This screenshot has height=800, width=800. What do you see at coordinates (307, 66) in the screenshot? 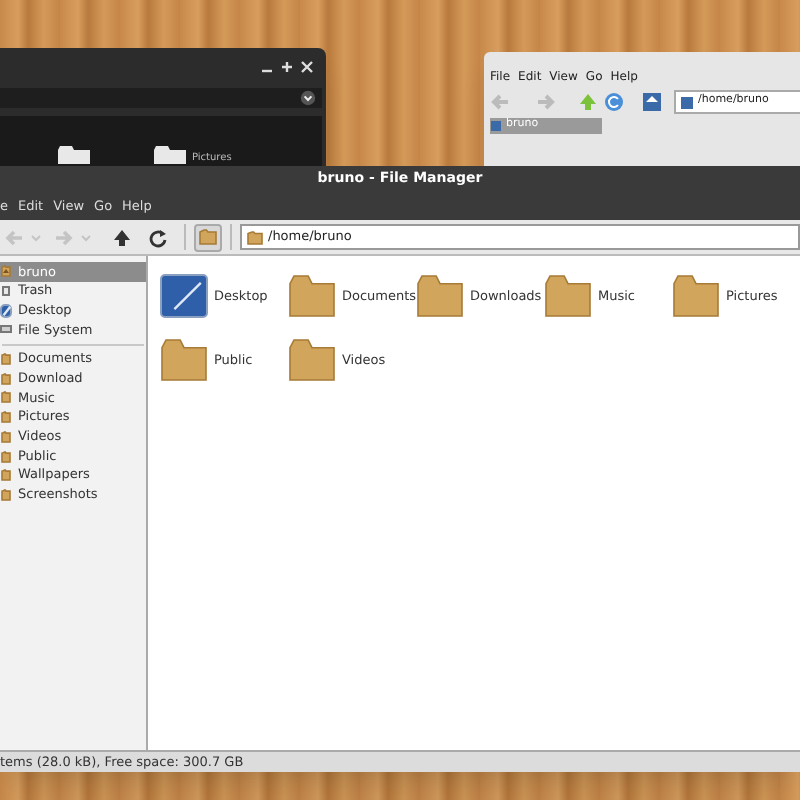
I see `close-icon` at bounding box center [307, 66].